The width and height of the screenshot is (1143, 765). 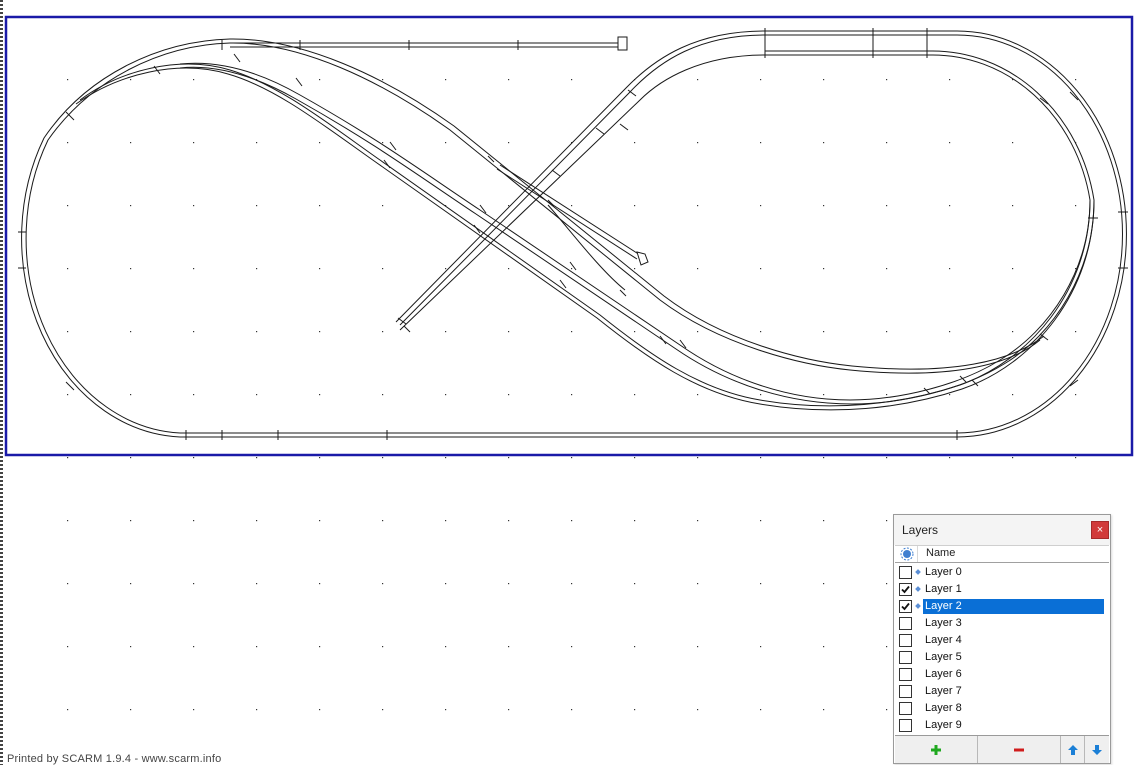 I want to click on layers-panel-titlebar: Layers ×, so click(x=1002, y=530).